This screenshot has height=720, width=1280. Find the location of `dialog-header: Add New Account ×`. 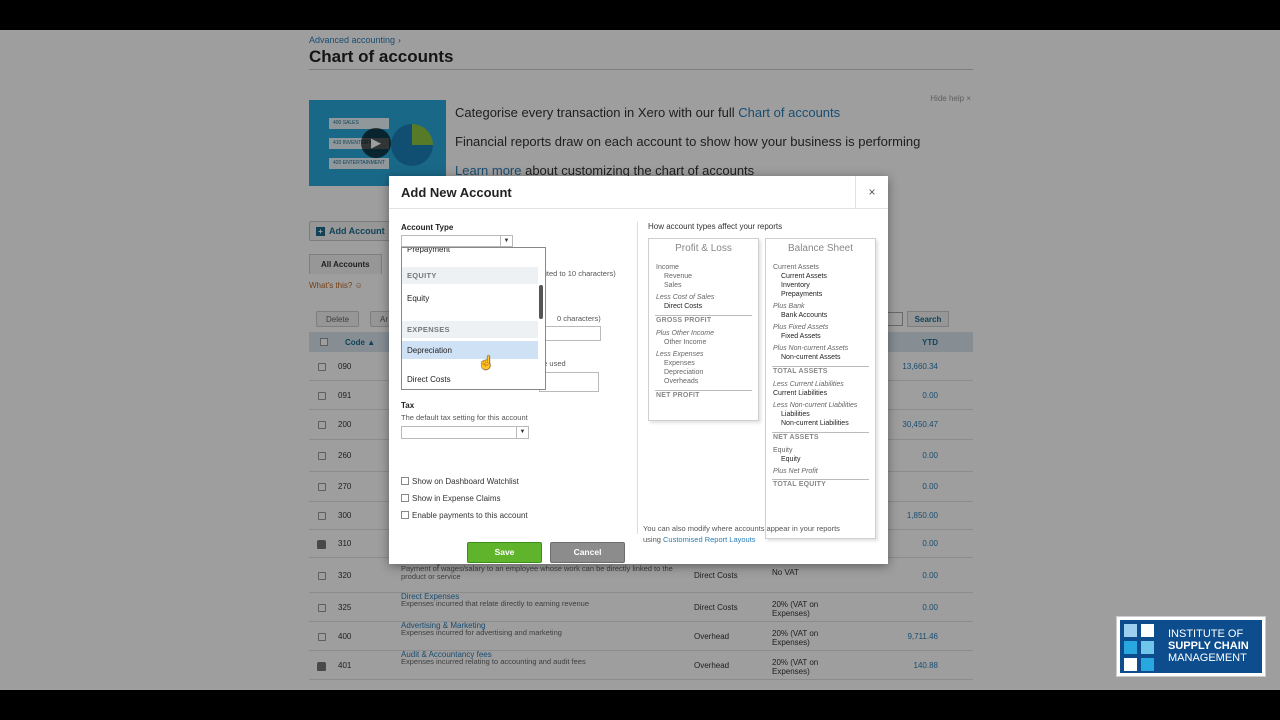

dialog-header: Add New Account × is located at coordinates (638, 192).